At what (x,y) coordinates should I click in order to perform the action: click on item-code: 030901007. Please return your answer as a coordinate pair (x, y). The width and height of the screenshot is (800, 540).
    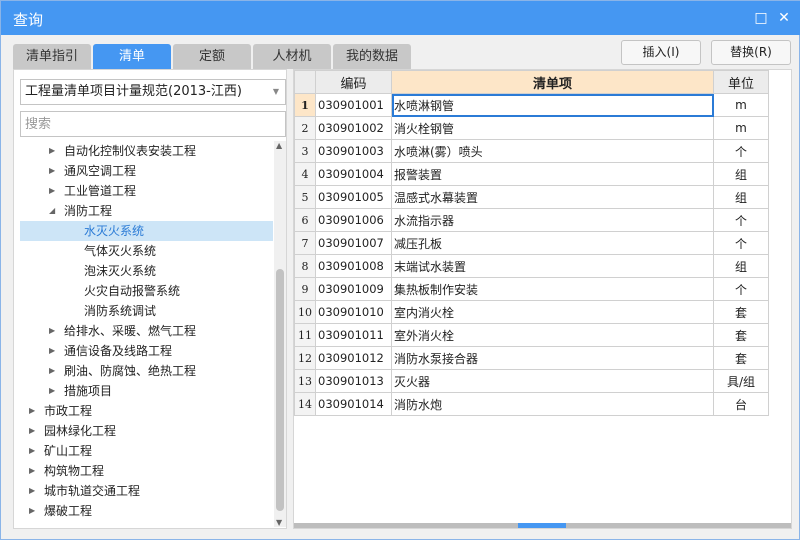
    Looking at the image, I should click on (353, 243).